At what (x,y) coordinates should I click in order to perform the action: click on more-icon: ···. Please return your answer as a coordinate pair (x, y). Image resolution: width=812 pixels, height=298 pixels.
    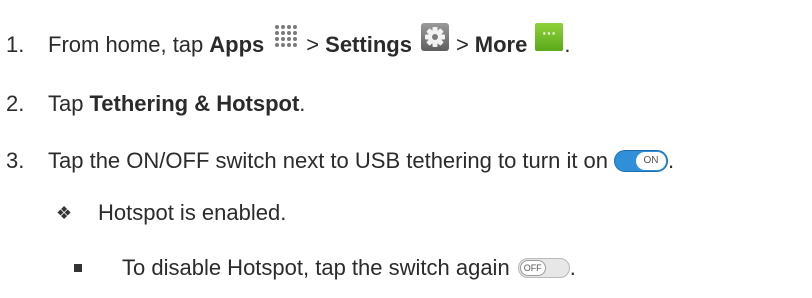
    Looking at the image, I should click on (549, 37).